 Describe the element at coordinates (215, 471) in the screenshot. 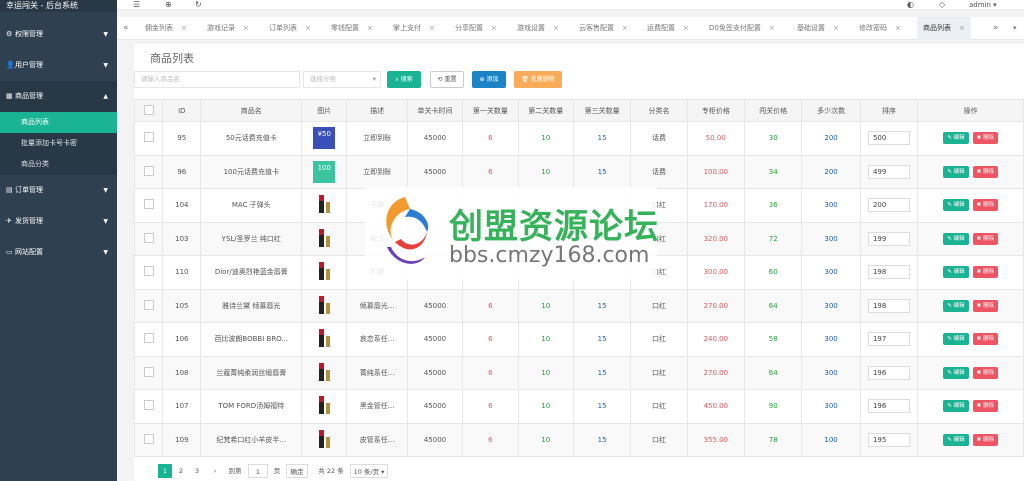

I see `next-page-icon: ›` at that location.